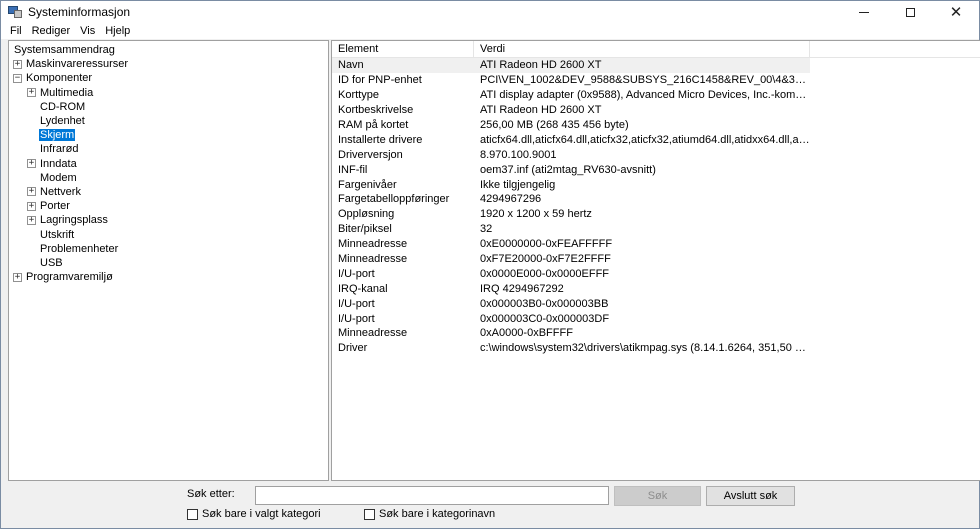  What do you see at coordinates (58, 164) in the screenshot?
I see `tree-item-label: Inndata` at bounding box center [58, 164].